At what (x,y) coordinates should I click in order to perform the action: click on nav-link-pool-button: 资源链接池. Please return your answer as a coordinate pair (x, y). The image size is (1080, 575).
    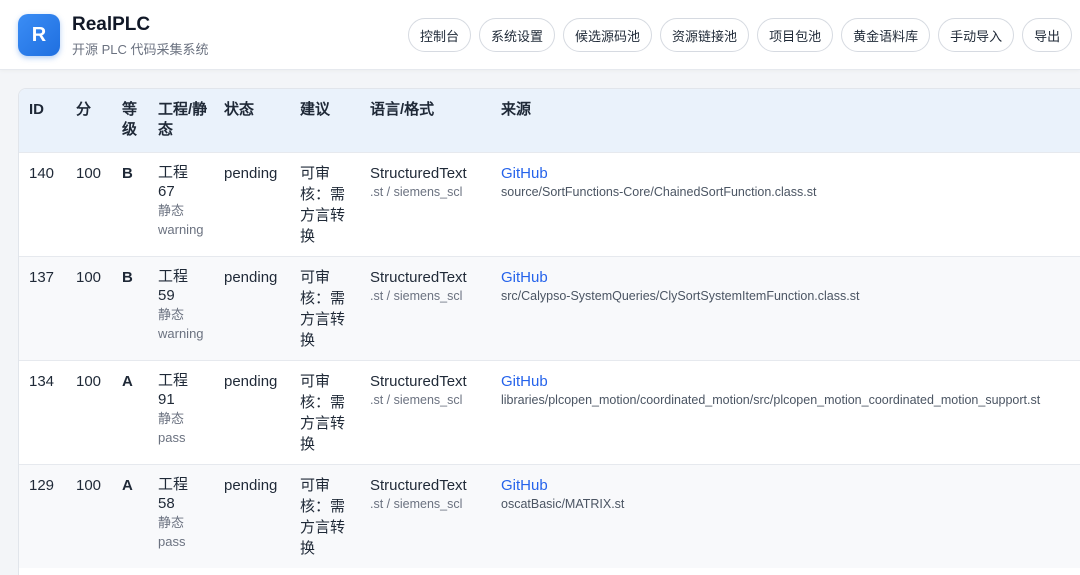
    Looking at the image, I should click on (705, 35).